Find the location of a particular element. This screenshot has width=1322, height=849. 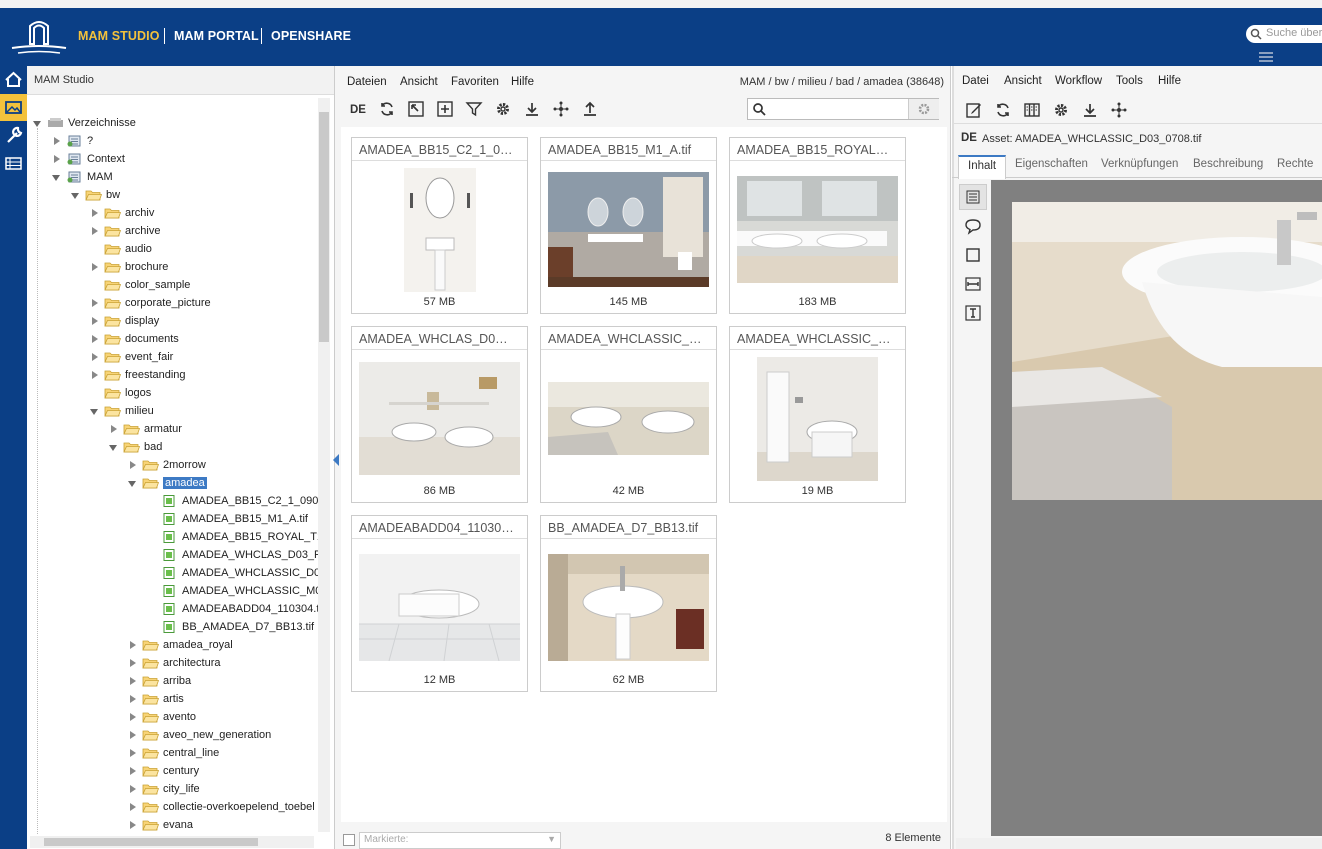

preview-horizontal-scrollbar is located at coordinates (1139, 843).